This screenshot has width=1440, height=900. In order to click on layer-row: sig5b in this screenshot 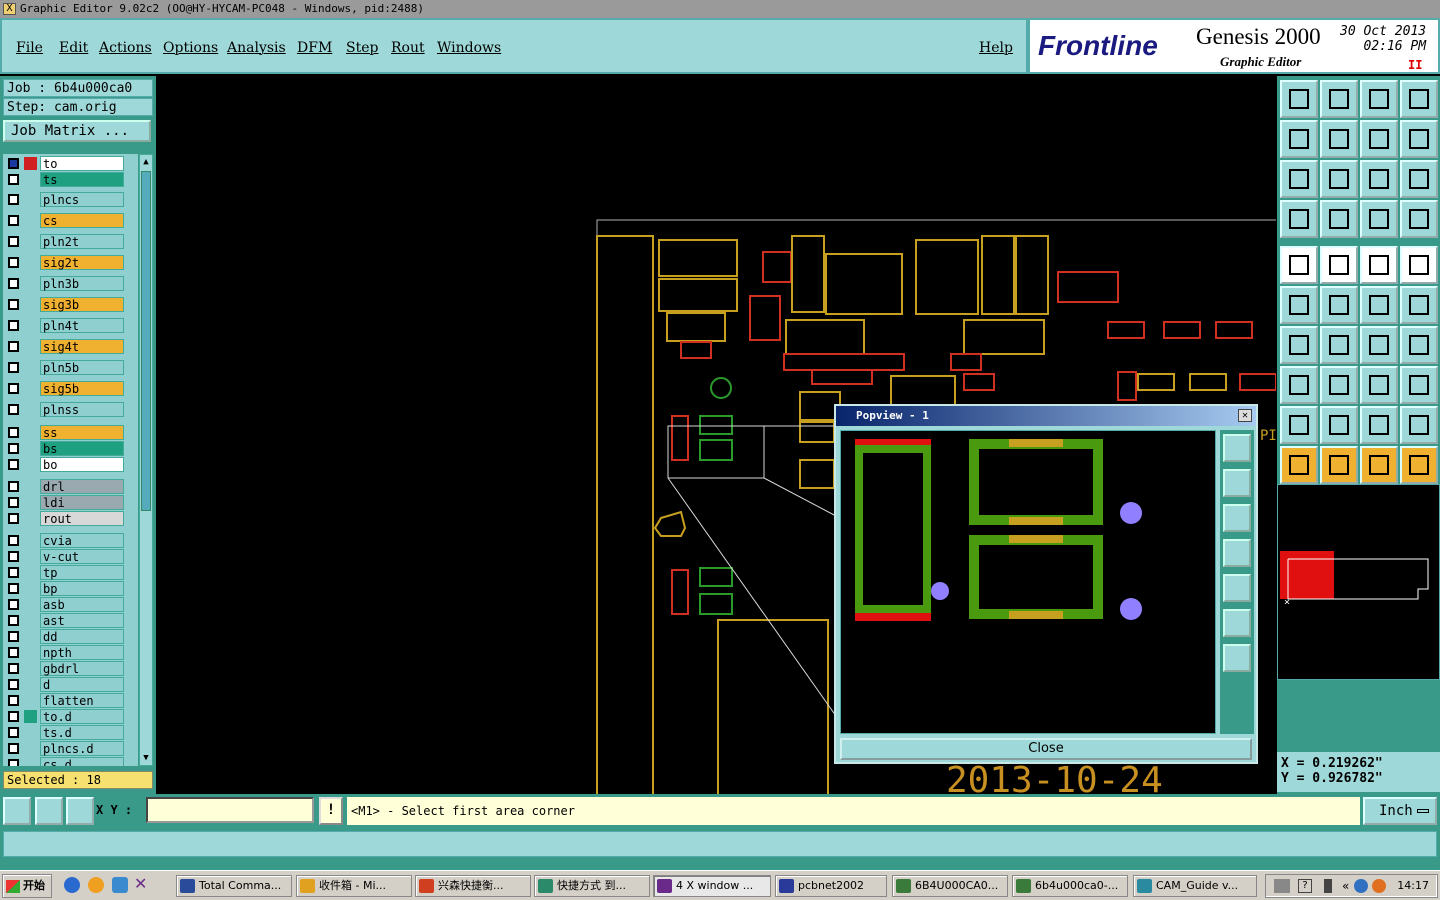, I will do `click(70, 388)`.